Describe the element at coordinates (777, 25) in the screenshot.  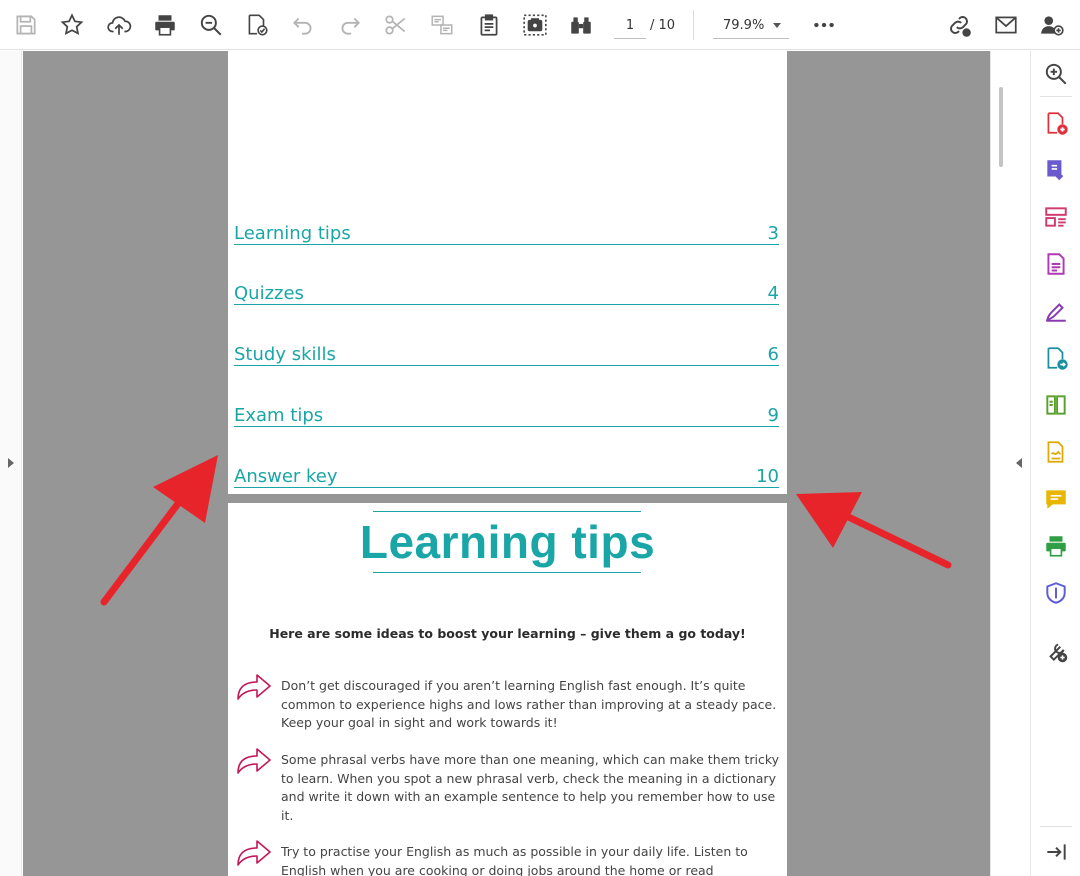
I see `chevron-down-icon` at that location.